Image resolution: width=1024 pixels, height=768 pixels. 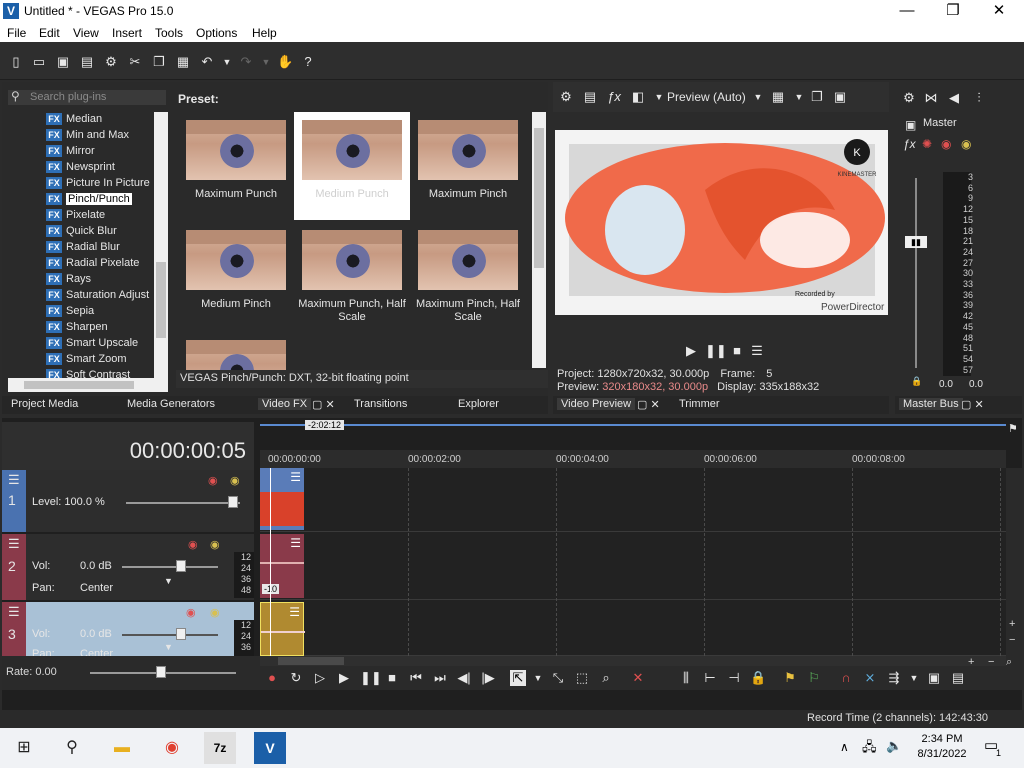 What do you see at coordinates (282, 499) in the screenshot?
I see `video-event-clip: ☰` at bounding box center [282, 499].